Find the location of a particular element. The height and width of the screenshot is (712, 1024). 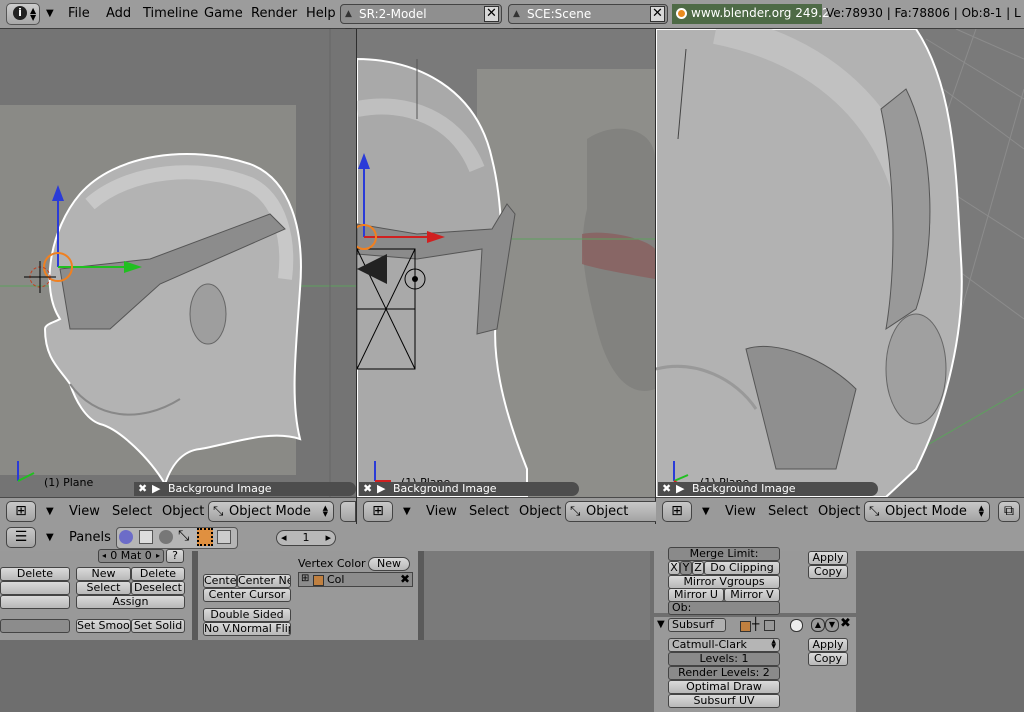

move-down-icon: ▼ is located at coordinates (832, 625).